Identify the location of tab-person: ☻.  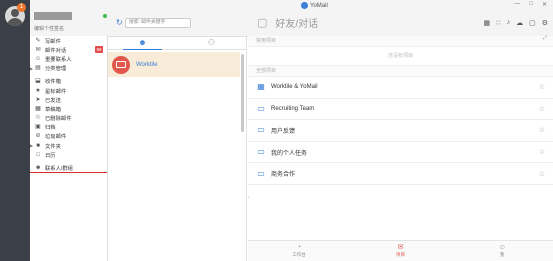
(142, 43).